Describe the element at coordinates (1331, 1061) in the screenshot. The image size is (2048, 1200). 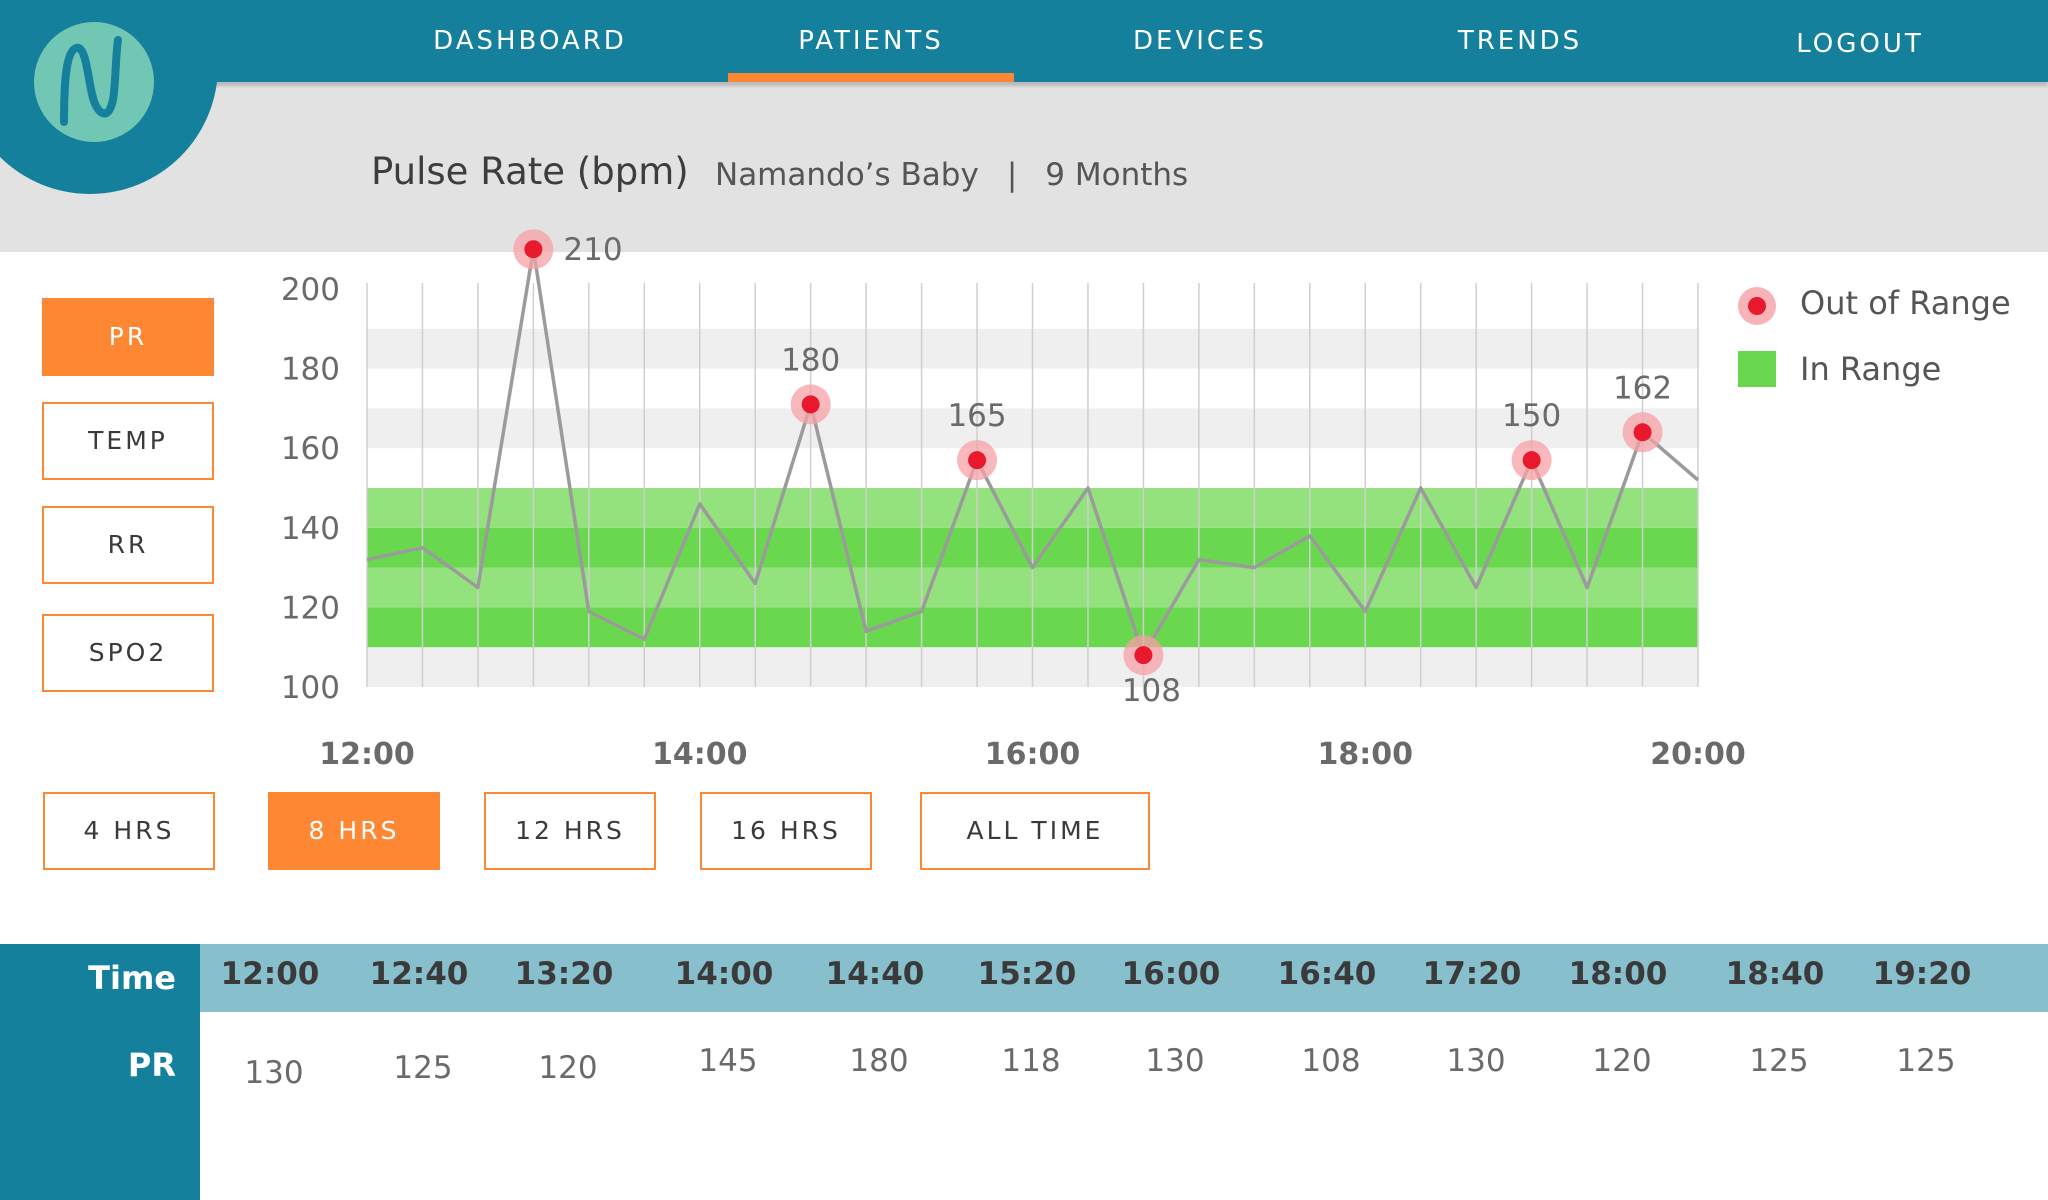
I see `table-pr-cell: 108` at that location.